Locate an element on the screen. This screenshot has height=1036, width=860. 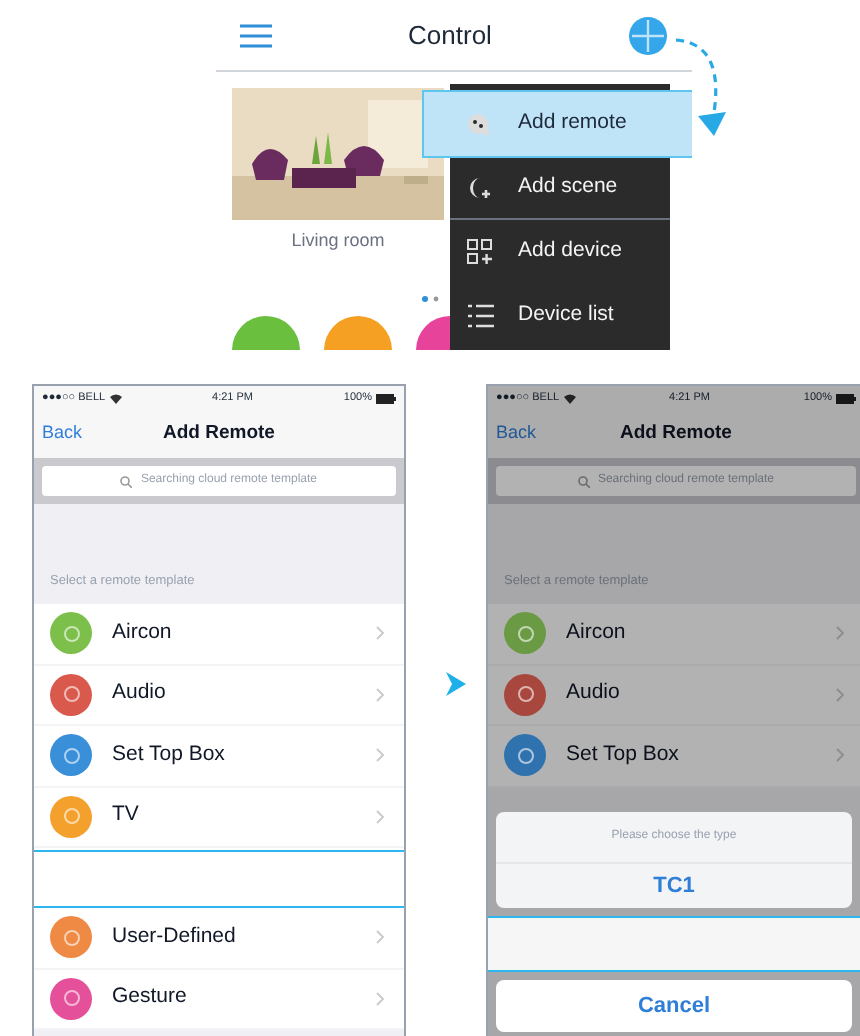
remote-plus-icon is located at coordinates (480, 124).